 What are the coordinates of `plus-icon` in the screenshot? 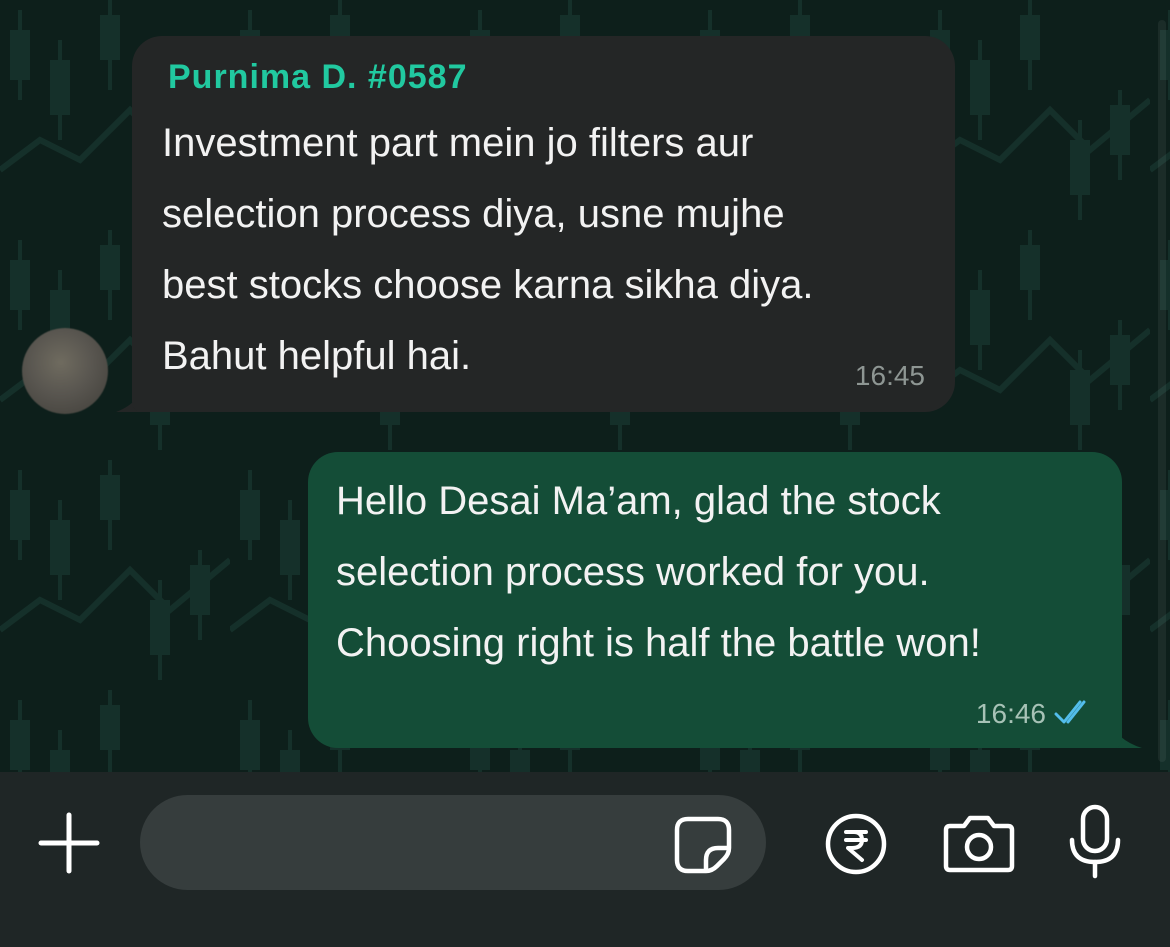 It's located at (69, 843).